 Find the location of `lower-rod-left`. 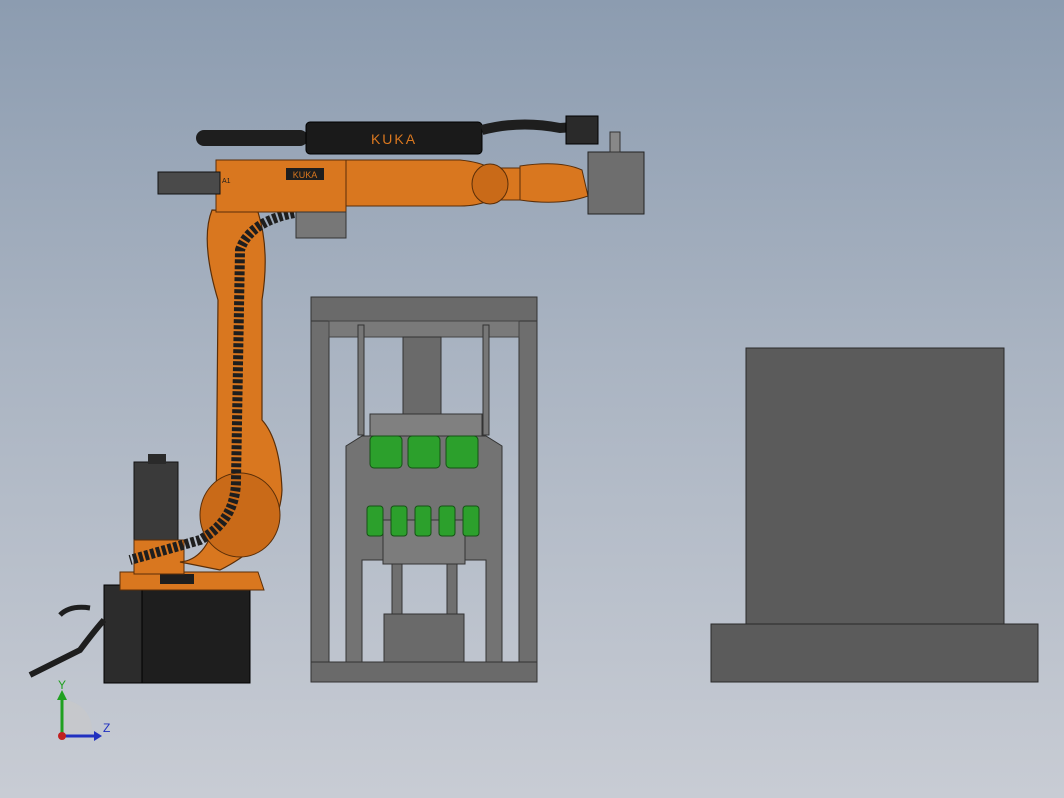

lower-rod-left is located at coordinates (397, 590).